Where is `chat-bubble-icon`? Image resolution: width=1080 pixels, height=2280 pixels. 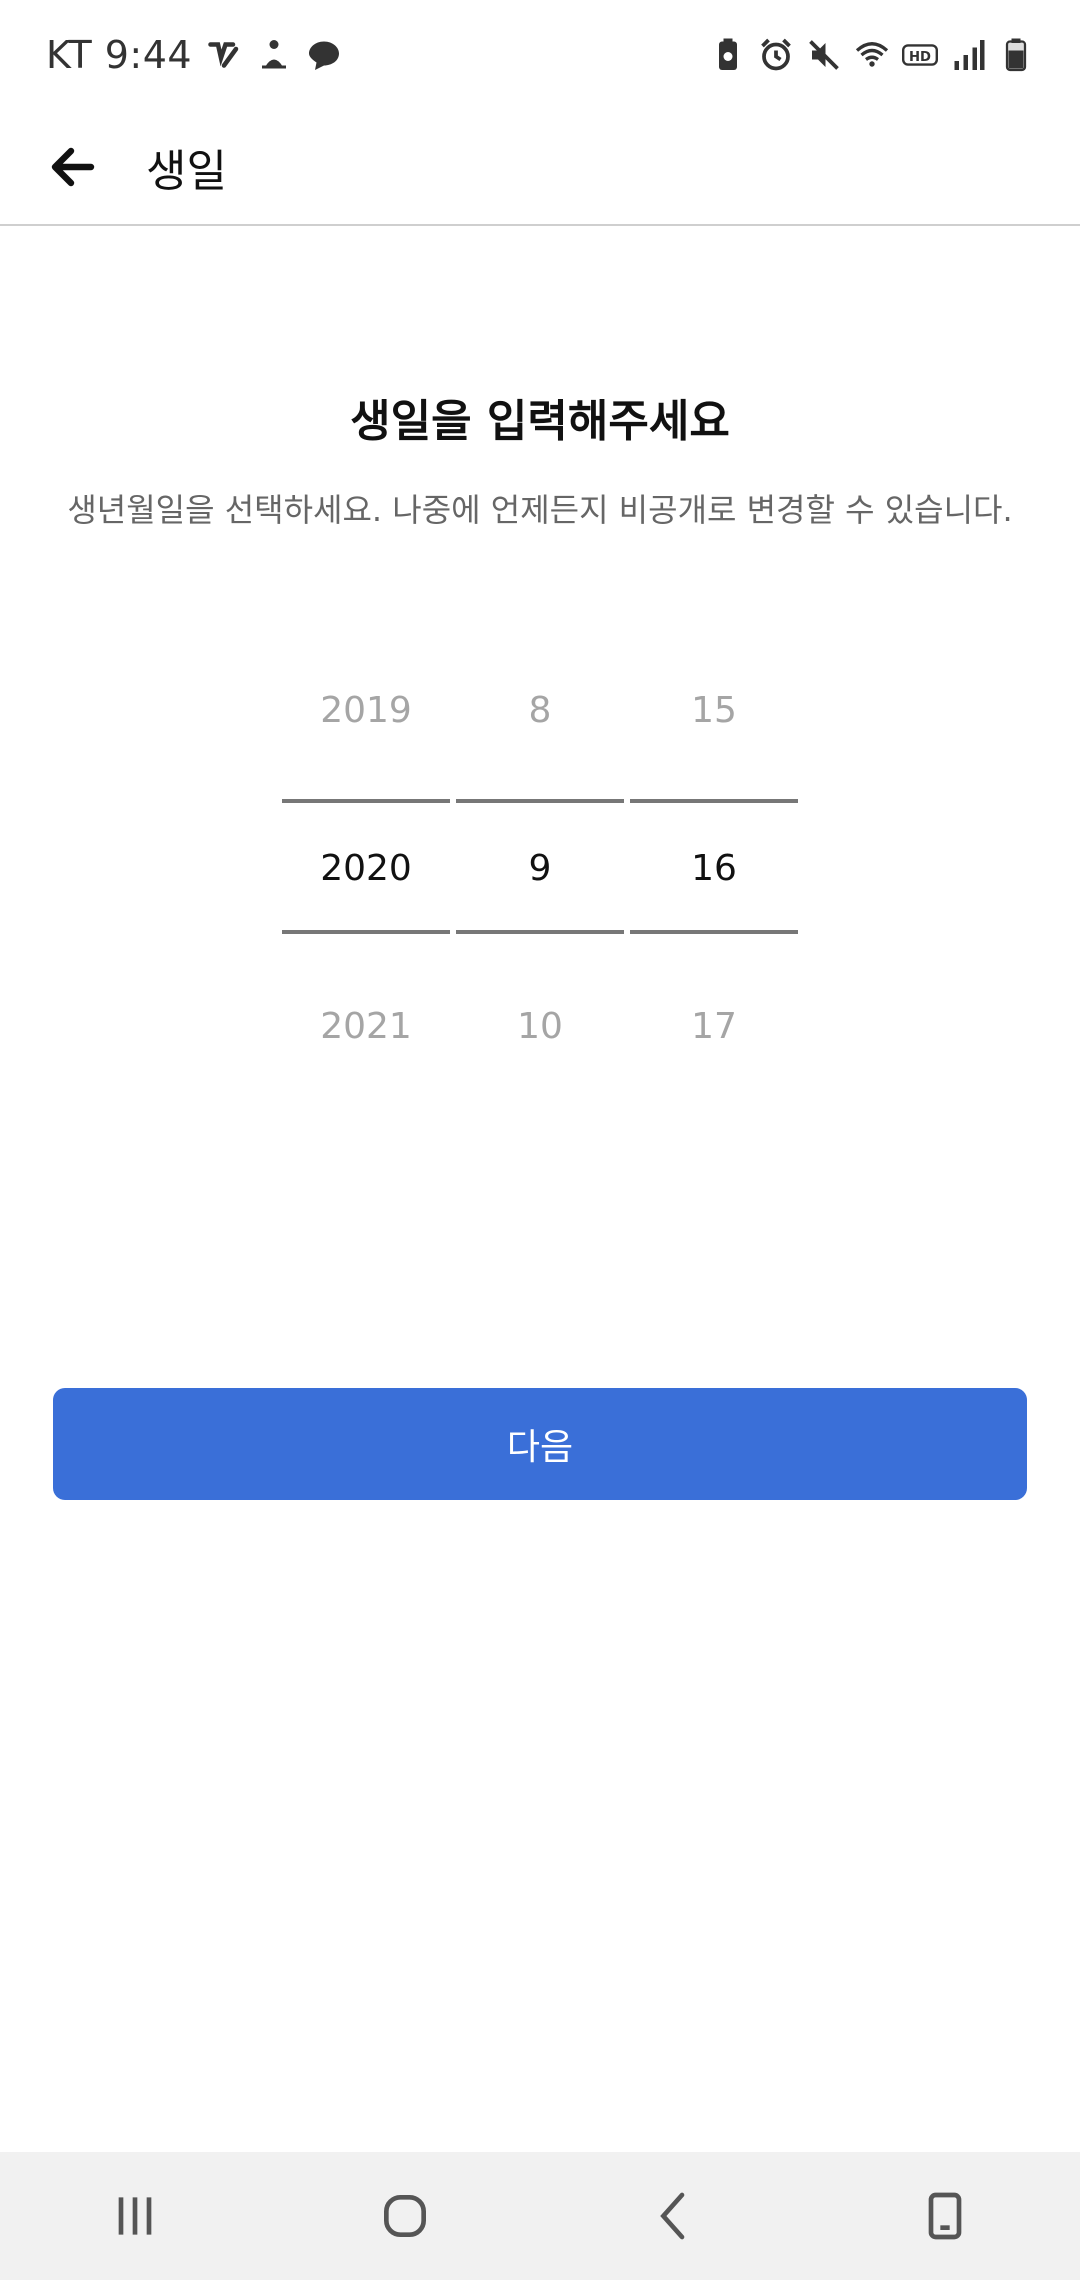 chat-bubble-icon is located at coordinates (324, 55).